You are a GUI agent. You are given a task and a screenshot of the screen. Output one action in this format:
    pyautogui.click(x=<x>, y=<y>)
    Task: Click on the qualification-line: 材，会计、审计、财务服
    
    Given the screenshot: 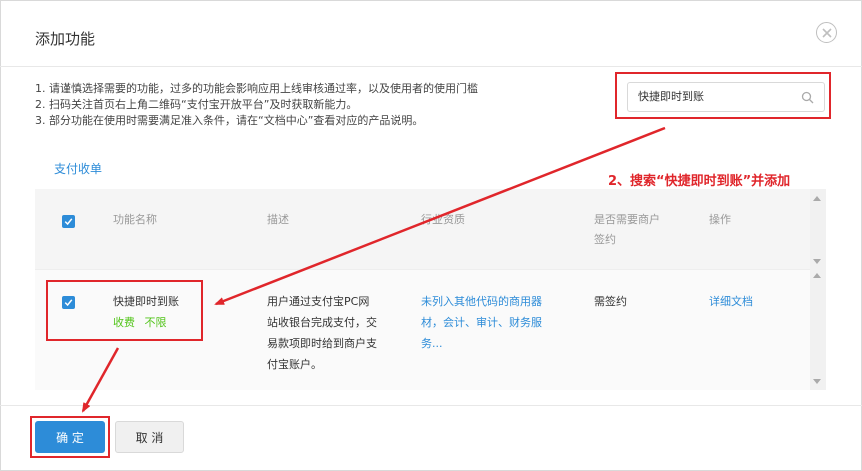 What is the action you would take?
    pyautogui.click(x=481, y=322)
    